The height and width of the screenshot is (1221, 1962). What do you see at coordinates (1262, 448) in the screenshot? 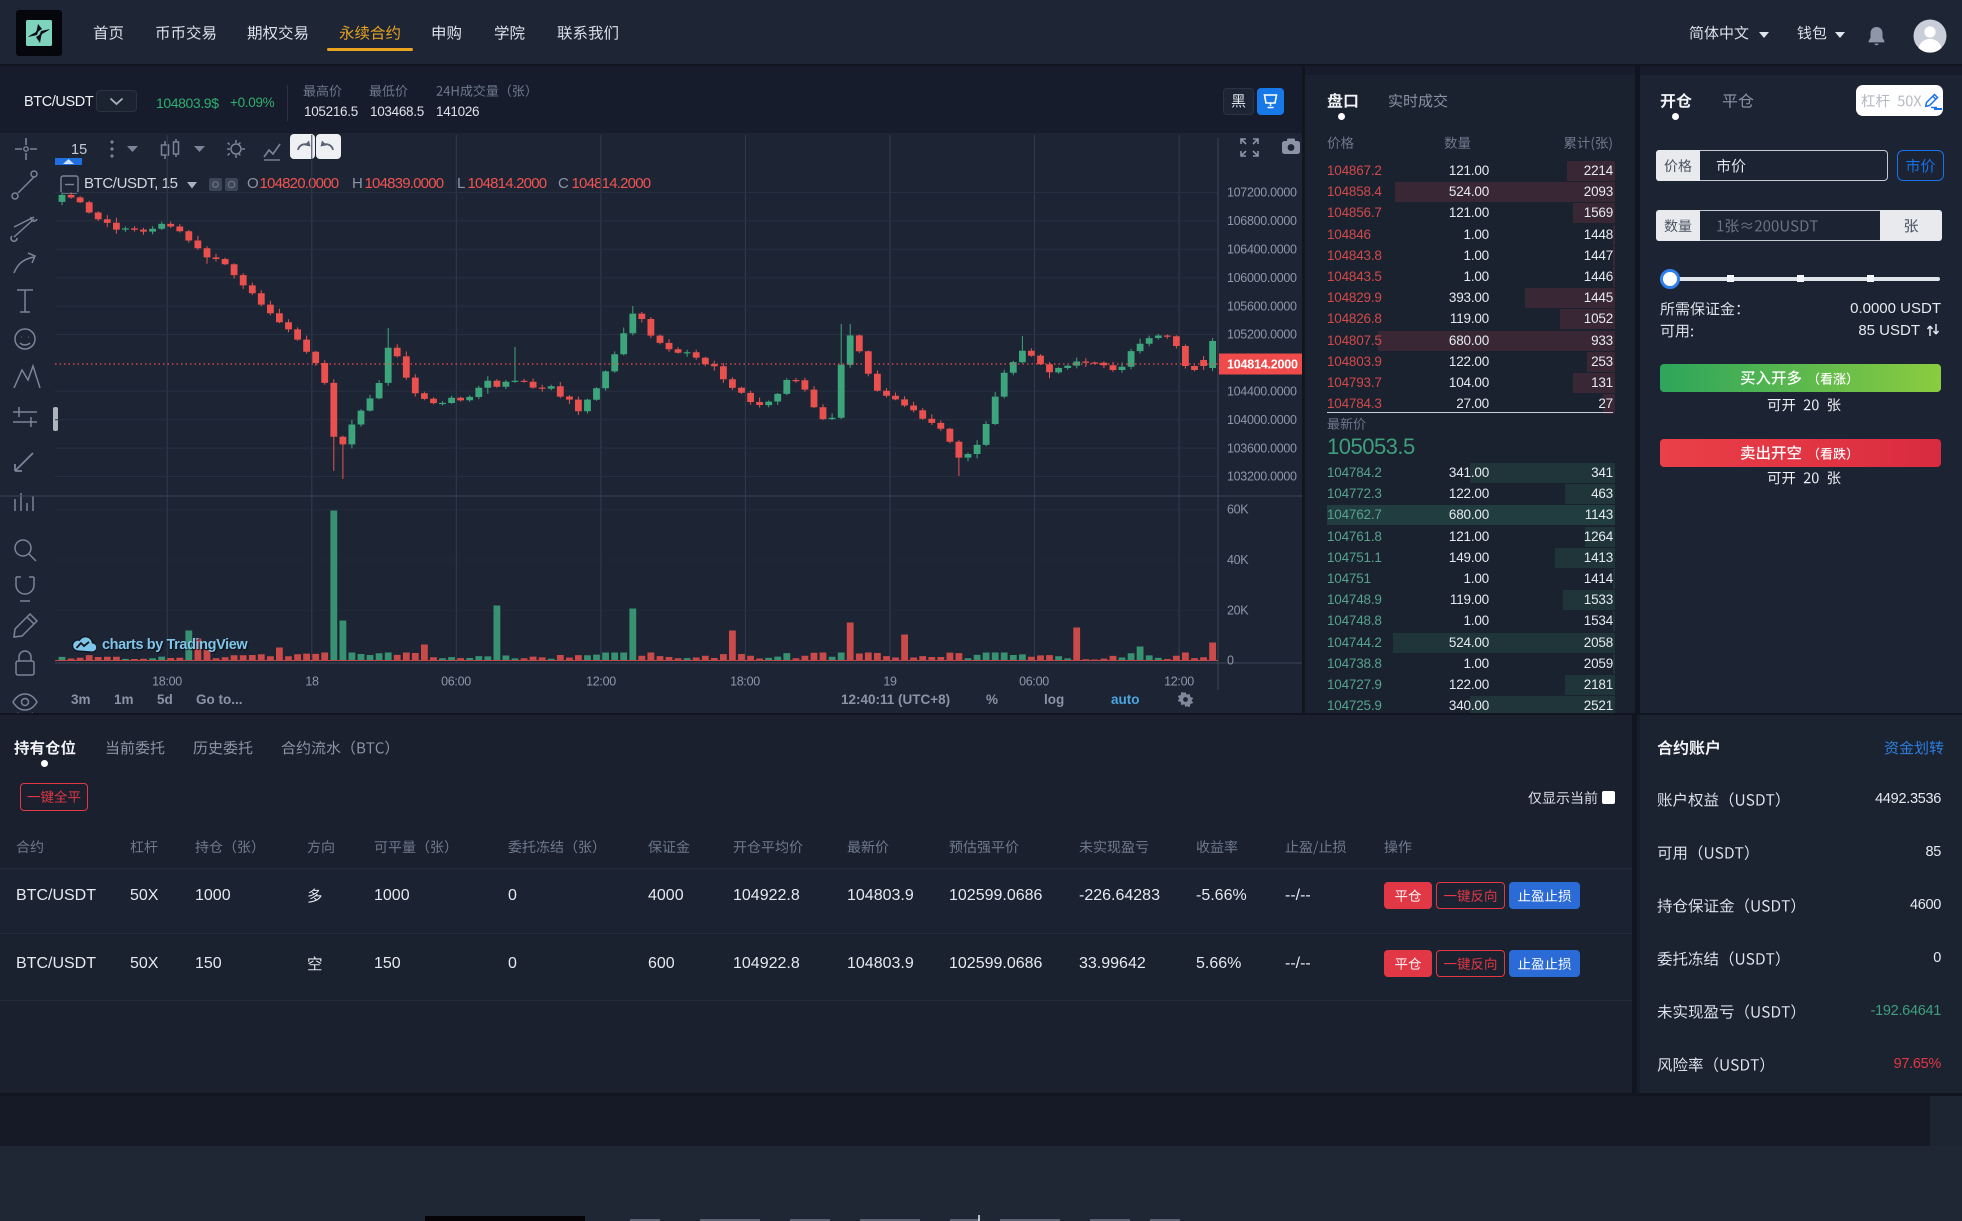
I see `svg-text: 103600.0000` at bounding box center [1262, 448].